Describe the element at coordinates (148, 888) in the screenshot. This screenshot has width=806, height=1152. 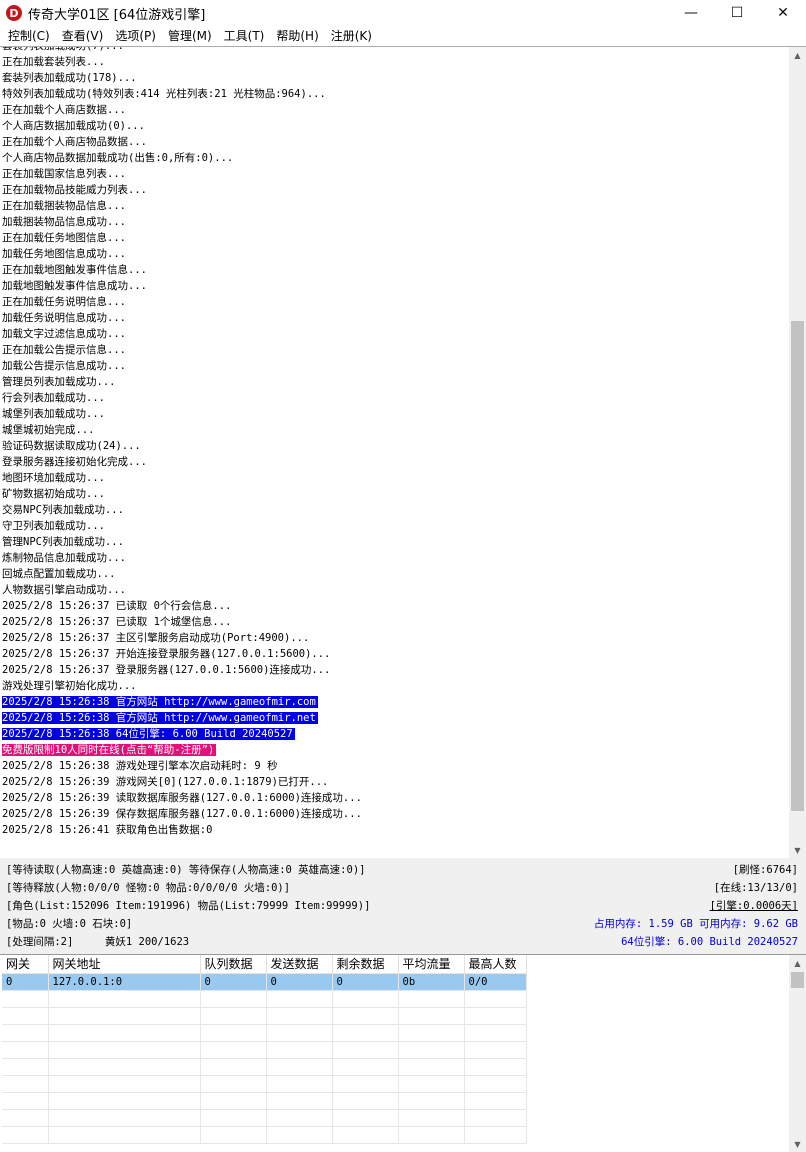
I see `status-queue-release: [等待释放(人物:0/0/0 怪物:0 物品:0/0/0/0 火墙:0)]` at that location.